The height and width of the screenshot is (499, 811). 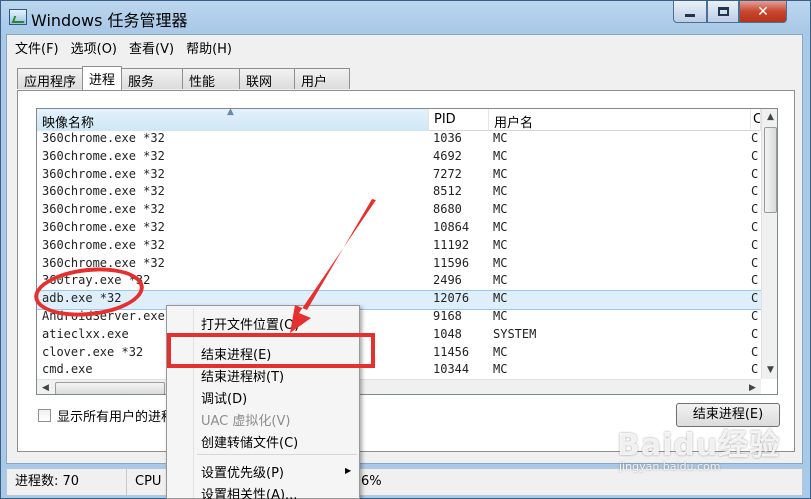 I want to click on baidu-watermark-logo: Baidu经验, so click(x=699, y=445).